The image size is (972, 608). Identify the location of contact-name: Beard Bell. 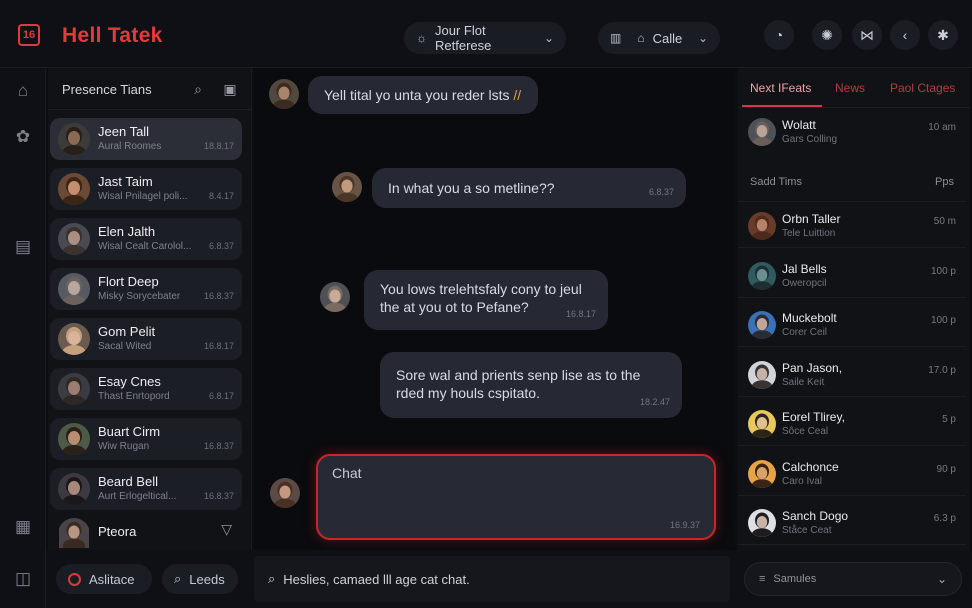
(128, 481).